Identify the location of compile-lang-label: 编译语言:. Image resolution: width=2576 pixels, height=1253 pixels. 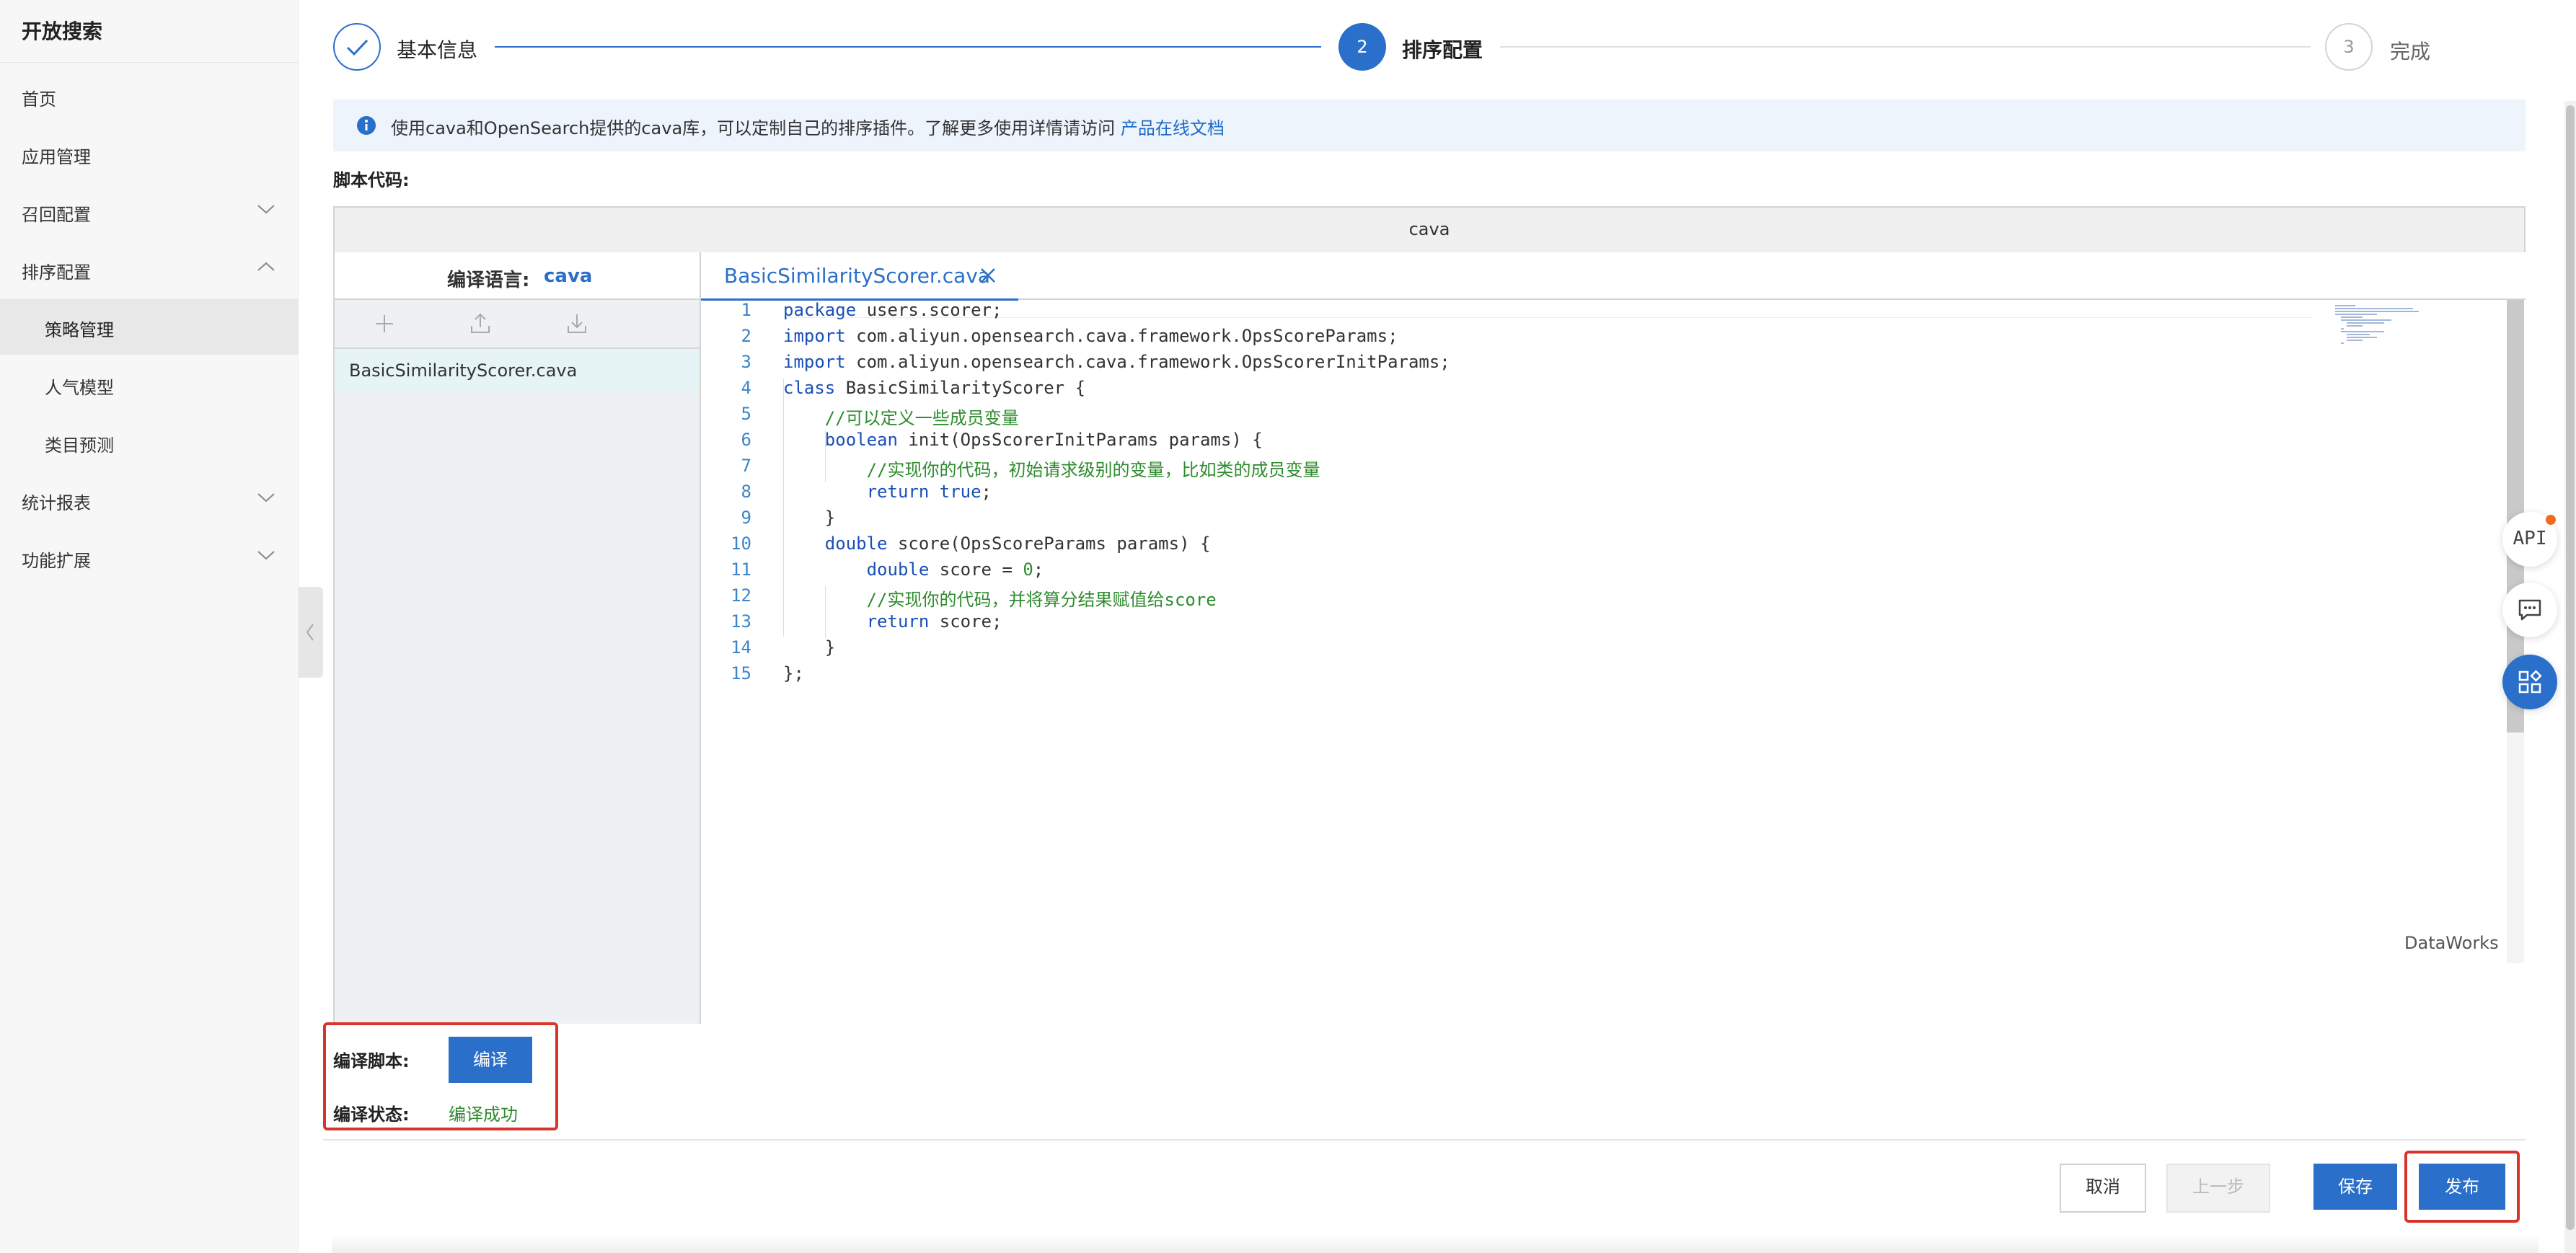
(488, 280).